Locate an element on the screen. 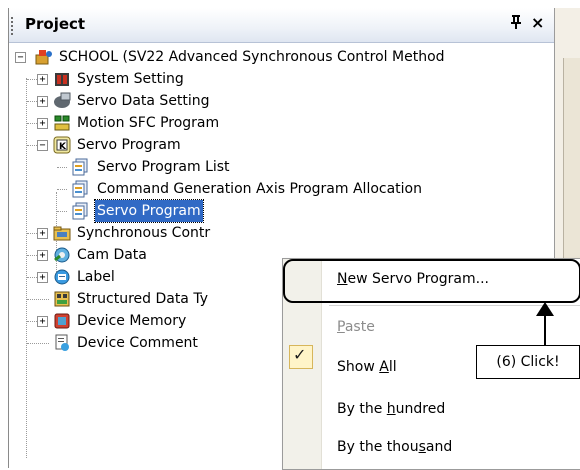 This screenshot has width=580, height=470. tree-item-label: Servo Data Setting is located at coordinates (143, 101).